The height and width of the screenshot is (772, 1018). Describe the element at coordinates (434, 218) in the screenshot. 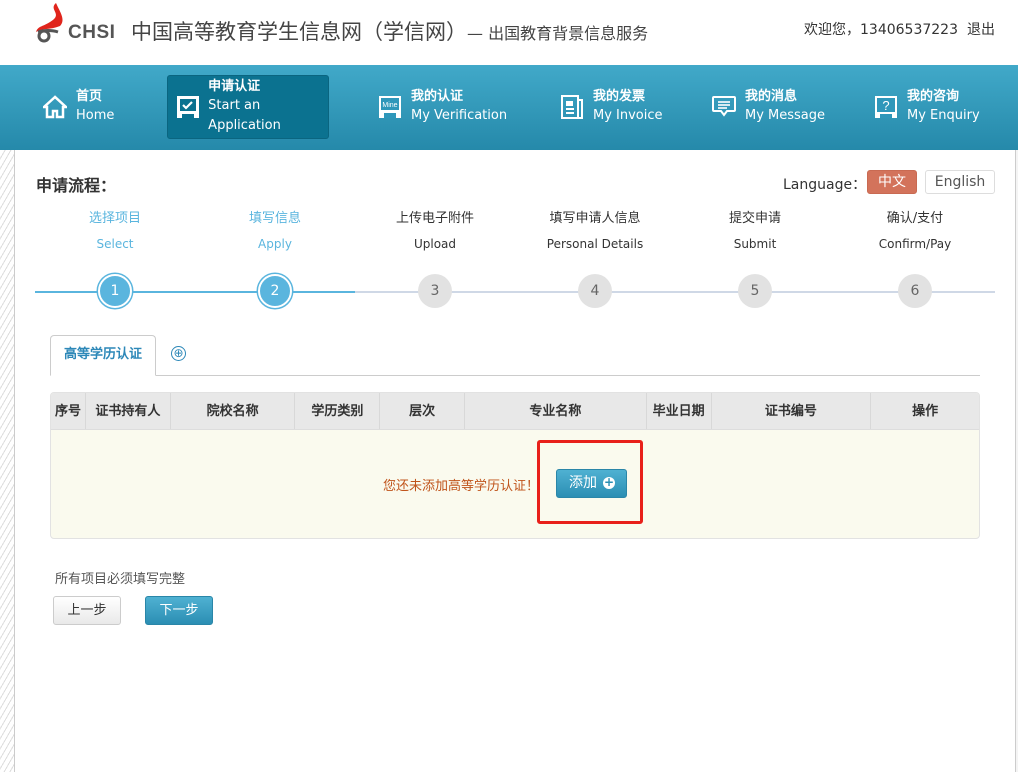

I see `step-label-cn: 上传电子附件` at that location.